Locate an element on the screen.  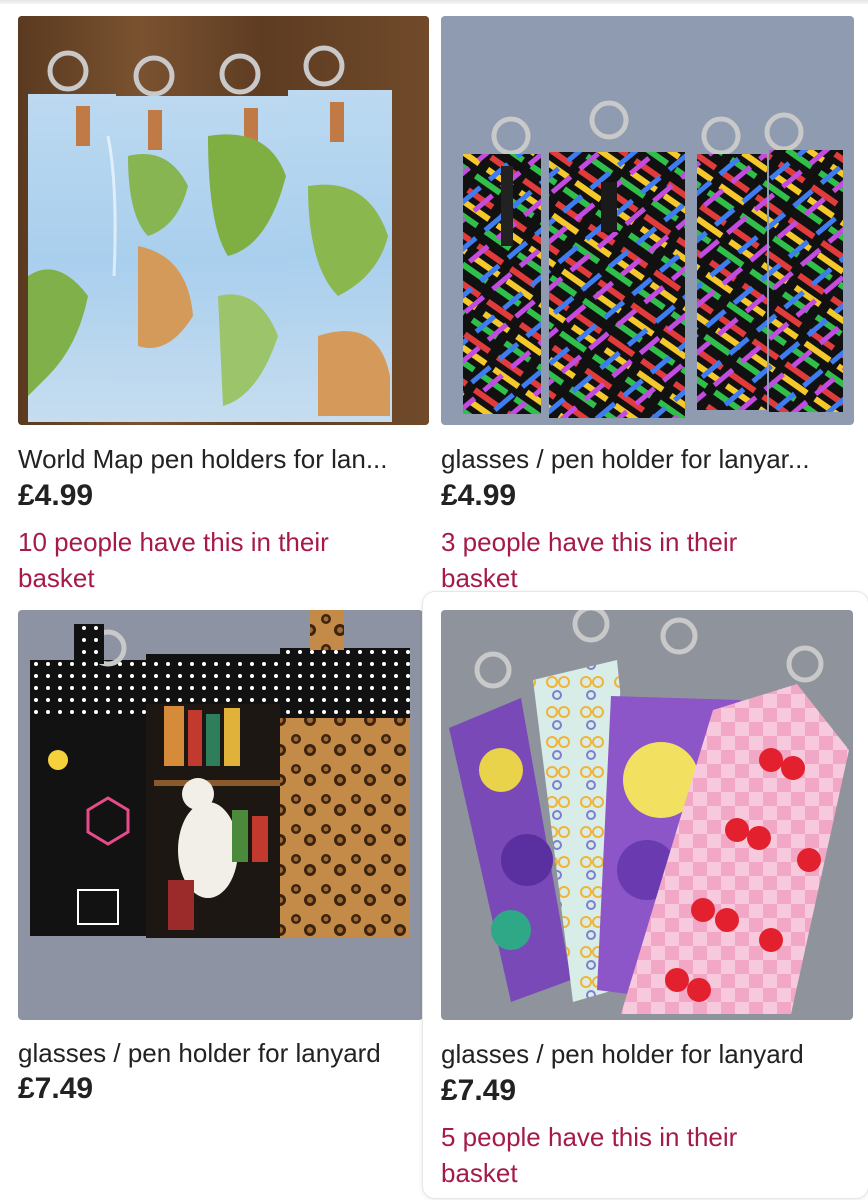
listing-4-title: glasses / pen holder for lanyard is located at coordinates (651, 1054).